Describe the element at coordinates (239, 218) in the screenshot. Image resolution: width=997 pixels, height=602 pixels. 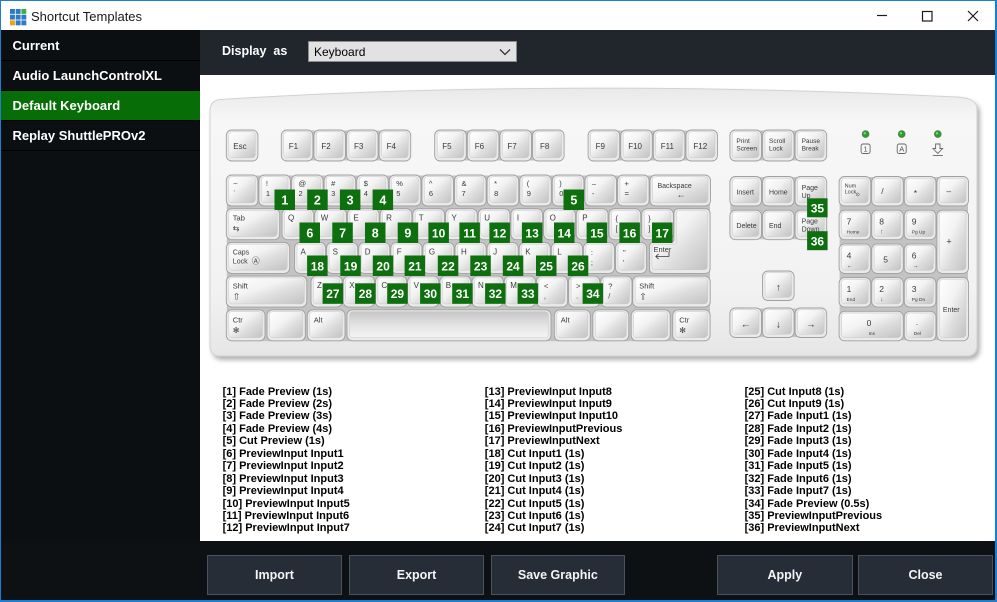
I see `svg-text: Tab` at that location.